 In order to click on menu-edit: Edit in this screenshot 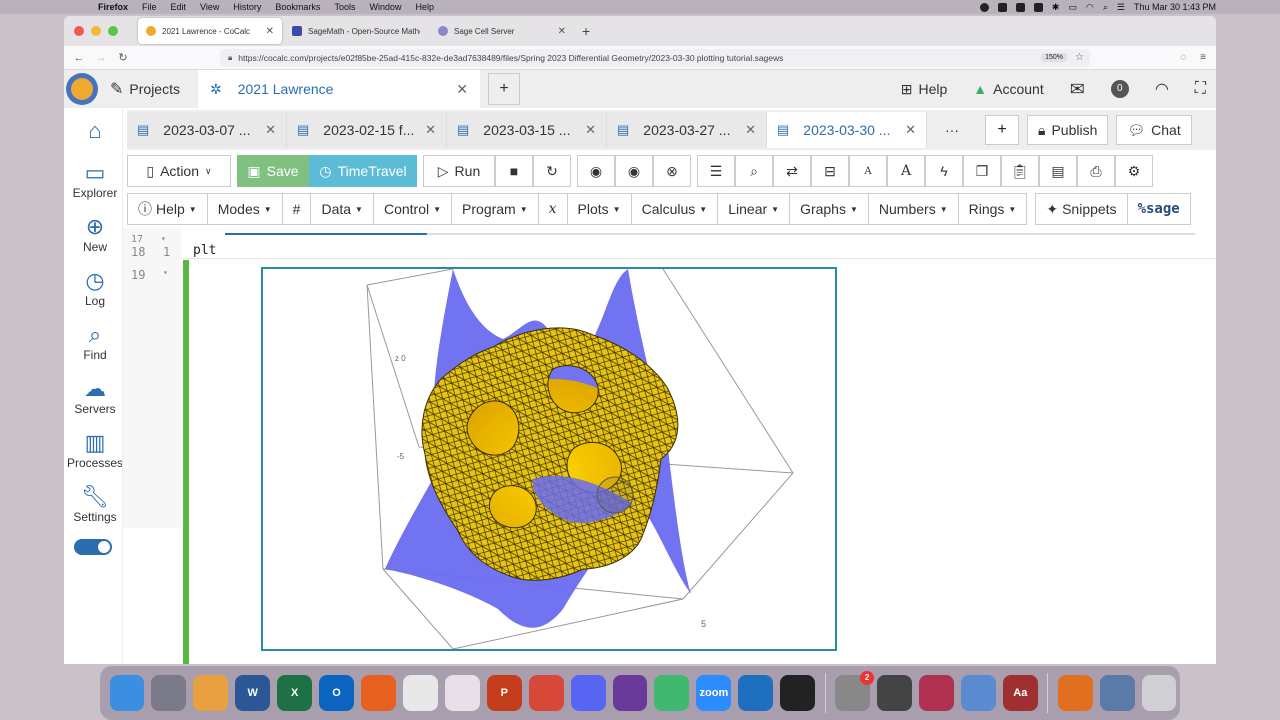, I will do `click(179, 7)`.